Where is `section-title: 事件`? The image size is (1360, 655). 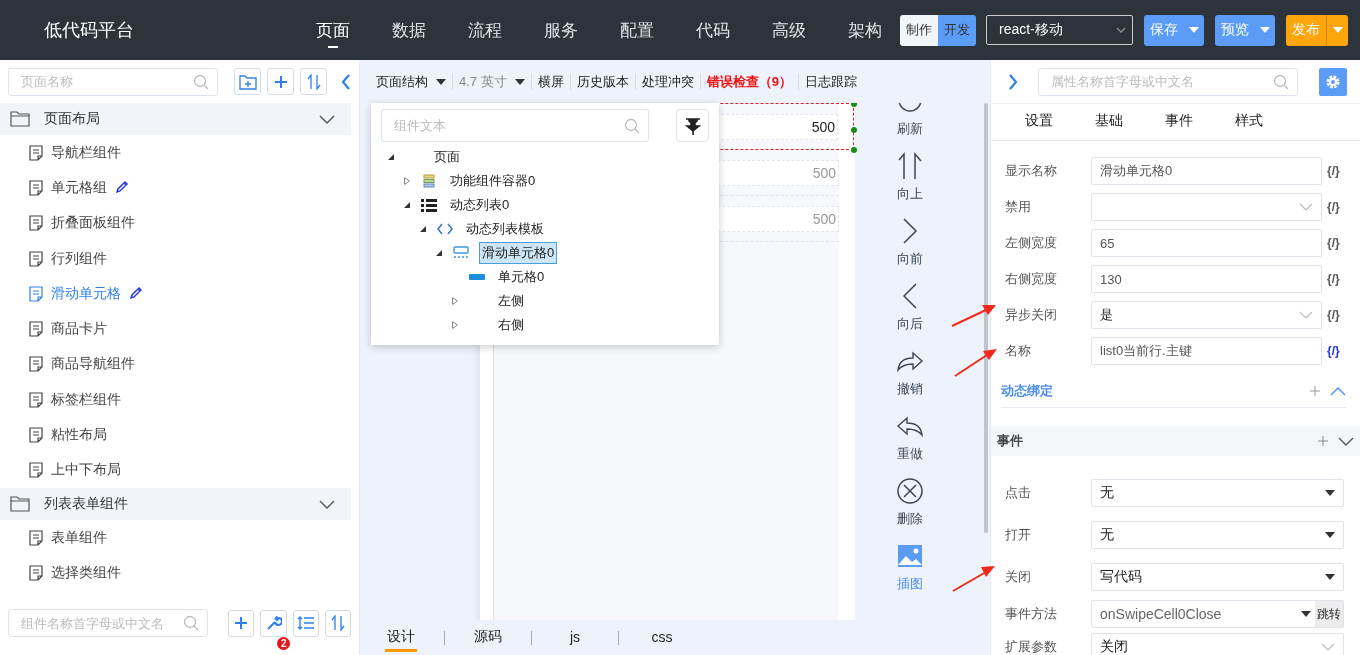
section-title: 事件 is located at coordinates (1010, 441).